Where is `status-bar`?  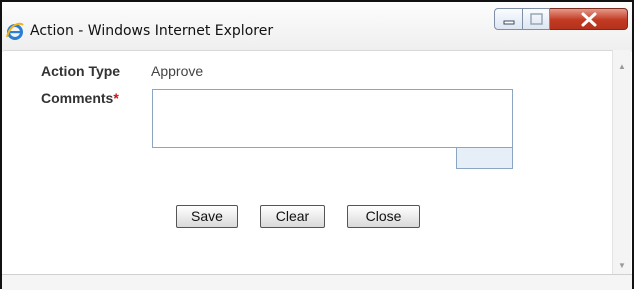 status-bar is located at coordinates (317, 282).